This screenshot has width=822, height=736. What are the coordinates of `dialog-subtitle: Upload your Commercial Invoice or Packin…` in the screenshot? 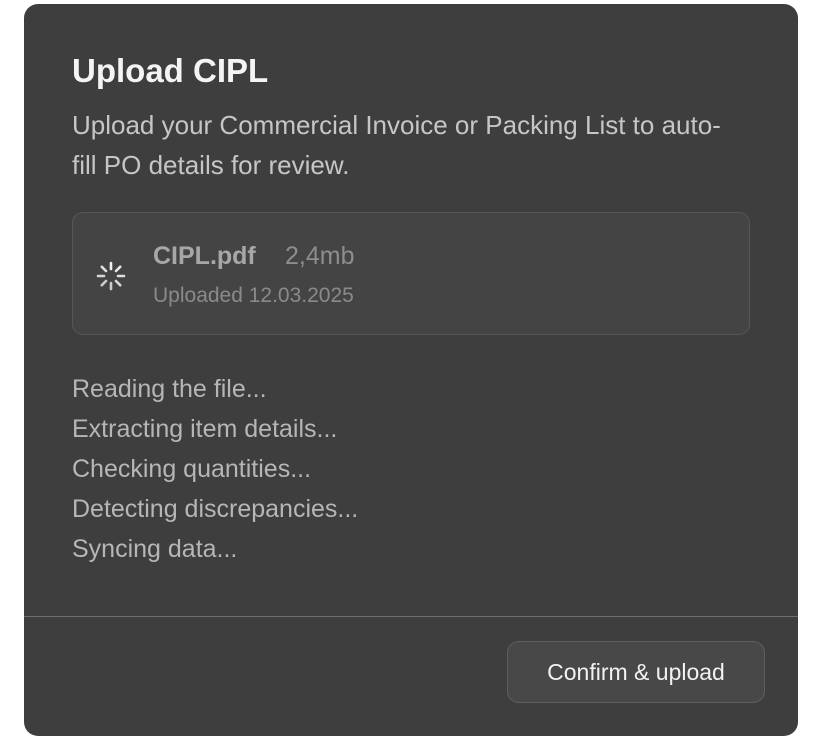 It's located at (396, 145).